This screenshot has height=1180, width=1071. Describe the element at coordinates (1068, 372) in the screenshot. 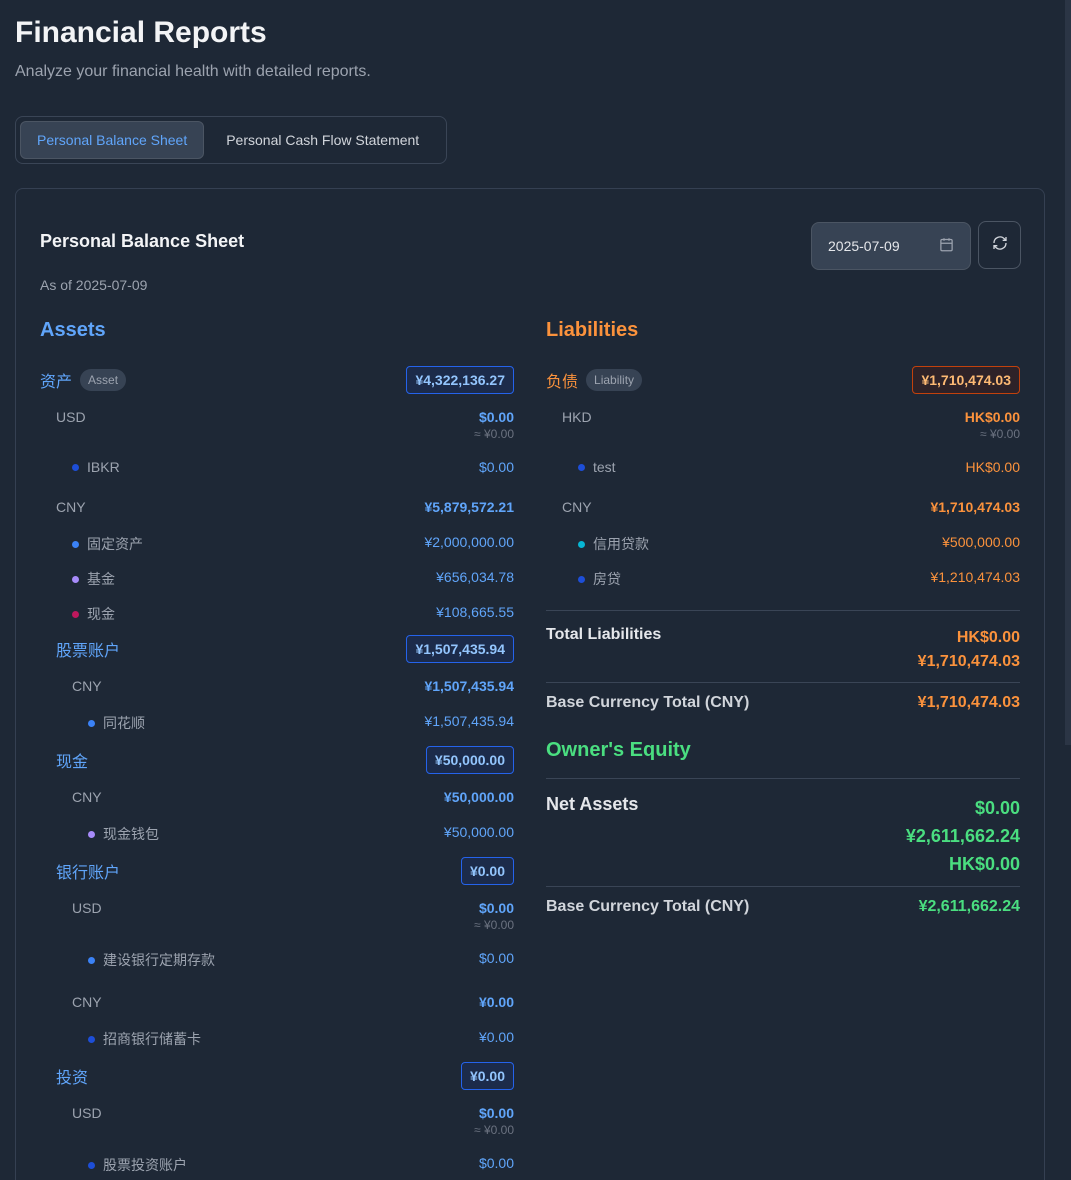

I see `page-scrollbar` at that location.